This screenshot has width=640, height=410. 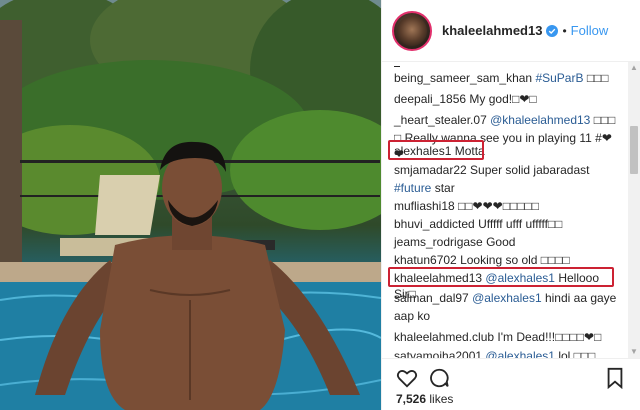 What do you see at coordinates (440, 120) in the screenshot?
I see `comment-username: _heart_stealer.07` at bounding box center [440, 120].